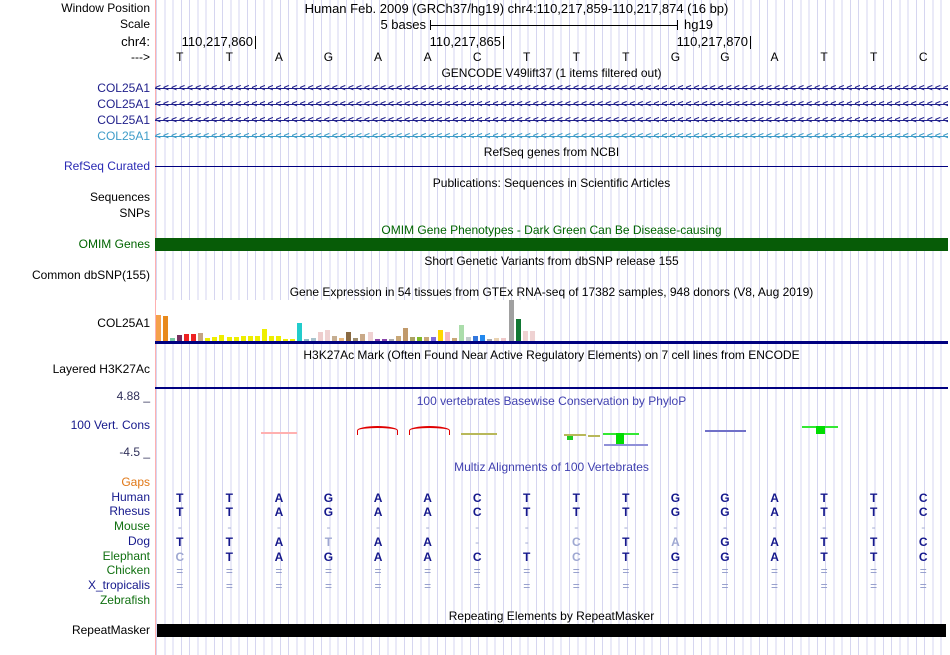 This screenshot has height=655, width=950. Describe the element at coordinates (75, 369) in the screenshot. I see `h3k27ac-label: Layered H3K27Ac` at that location.